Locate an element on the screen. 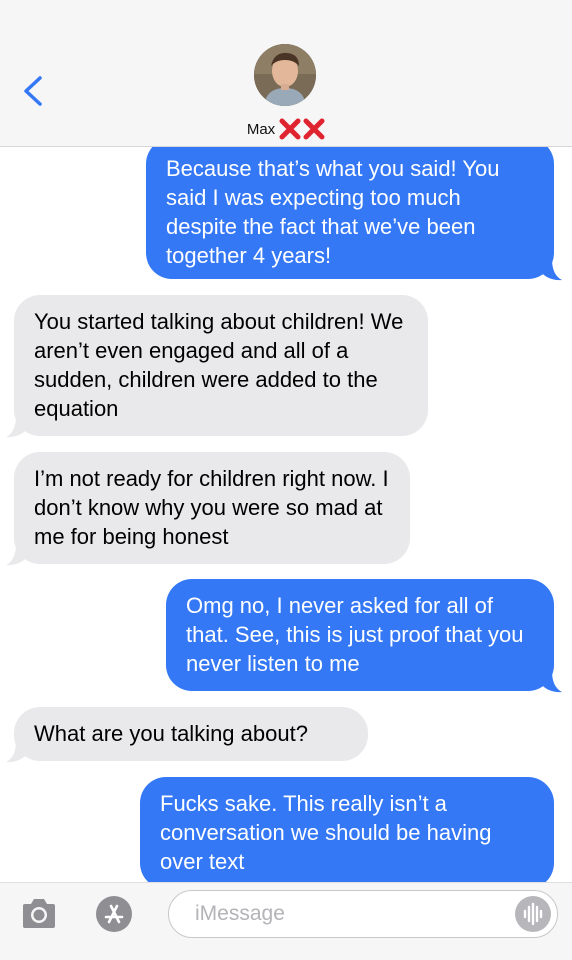 This screenshot has width=572, height=960. message-received: What are you talking about? is located at coordinates (191, 734).